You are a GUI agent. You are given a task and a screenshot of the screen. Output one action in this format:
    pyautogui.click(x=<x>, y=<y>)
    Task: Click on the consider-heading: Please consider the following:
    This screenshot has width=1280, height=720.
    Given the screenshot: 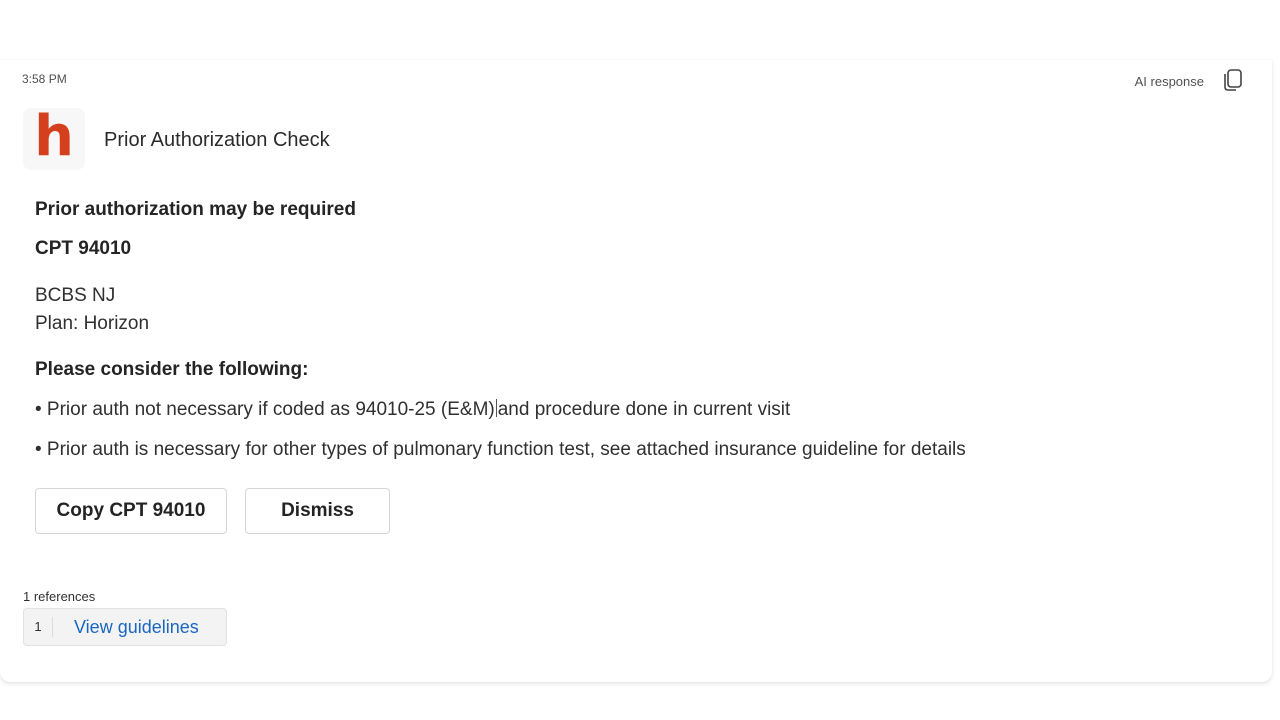 What is the action you would take?
    pyautogui.click(x=172, y=369)
    